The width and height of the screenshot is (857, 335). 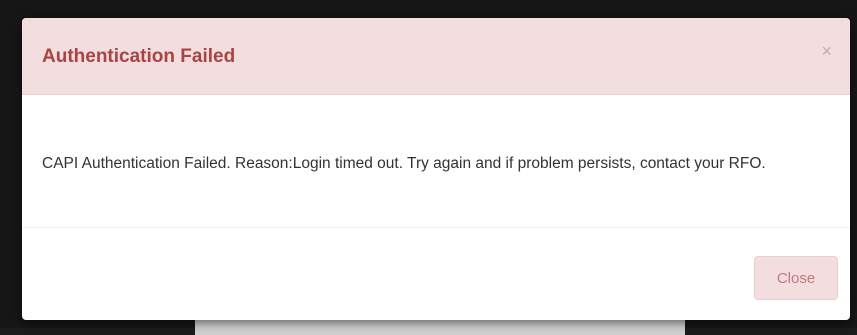 What do you see at coordinates (826, 51) in the screenshot?
I see `close-icon: ×` at bounding box center [826, 51].